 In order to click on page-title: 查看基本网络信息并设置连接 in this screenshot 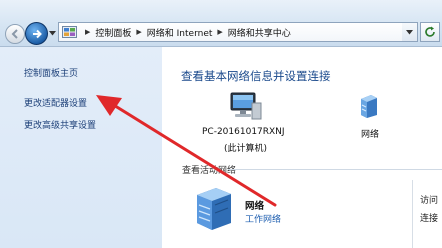, I will do `click(256, 76)`.